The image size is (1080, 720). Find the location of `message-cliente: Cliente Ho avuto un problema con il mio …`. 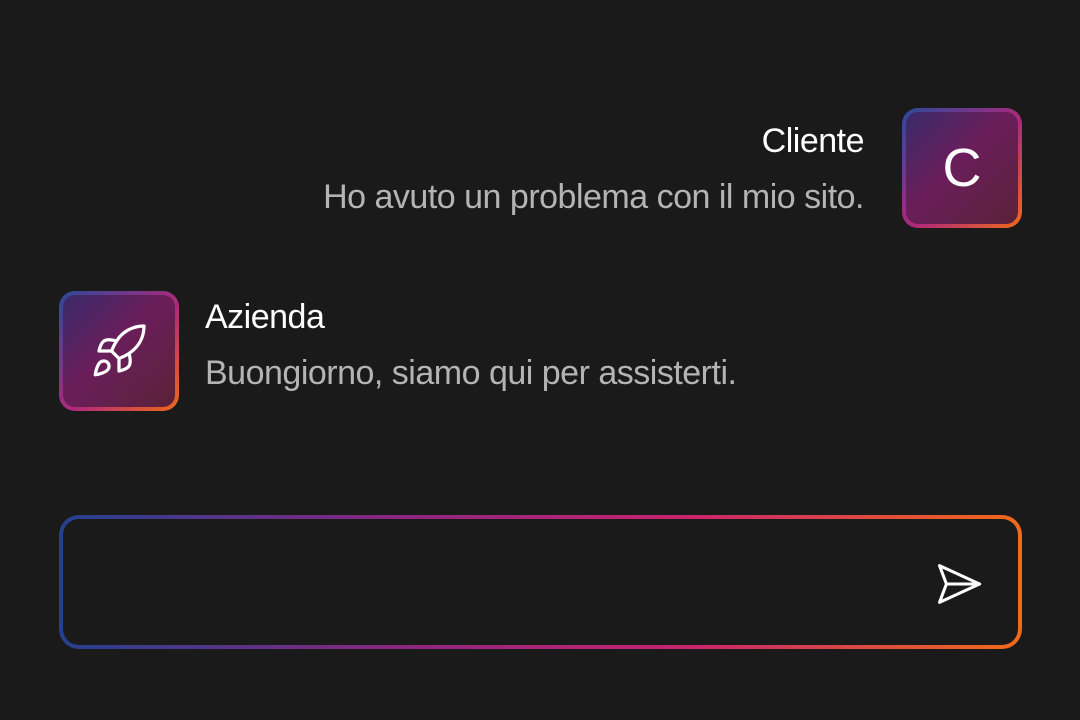

message-cliente: Cliente Ho avuto un problema con il mio … is located at coordinates (593, 169).